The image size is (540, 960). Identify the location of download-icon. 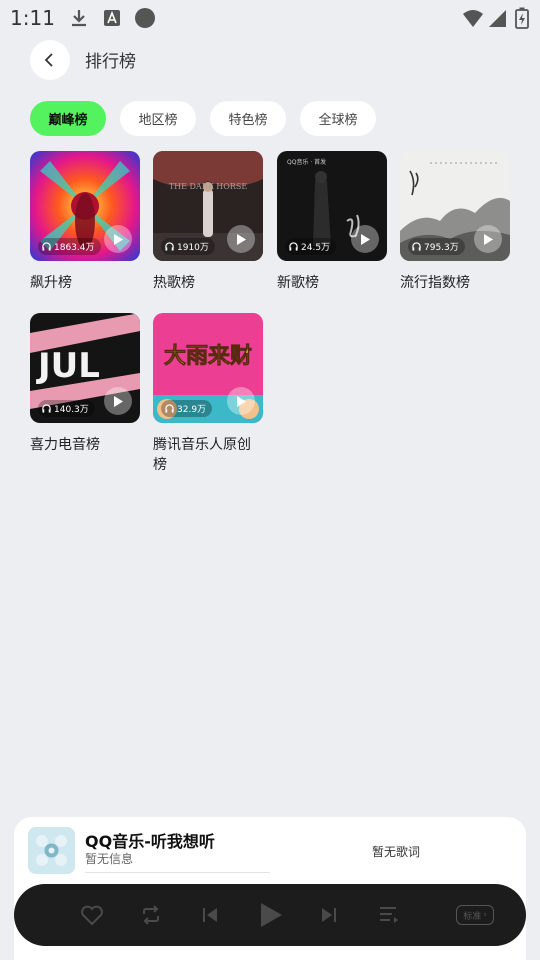
(79, 18).